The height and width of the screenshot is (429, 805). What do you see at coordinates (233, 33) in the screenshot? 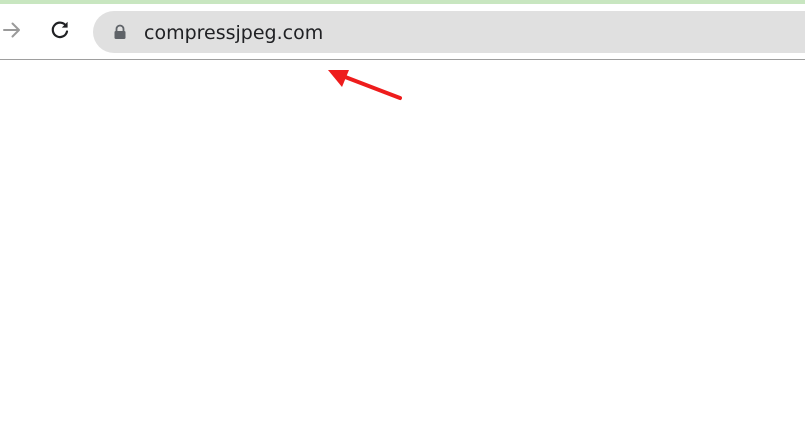
I see `url-text: compressjpeg.com` at bounding box center [233, 33].